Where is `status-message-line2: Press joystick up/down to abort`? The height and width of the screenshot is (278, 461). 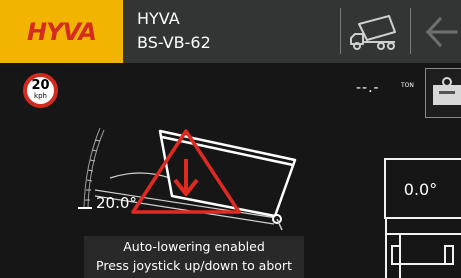 status-message-line2: Press joystick up/down to abort is located at coordinates (194, 265).